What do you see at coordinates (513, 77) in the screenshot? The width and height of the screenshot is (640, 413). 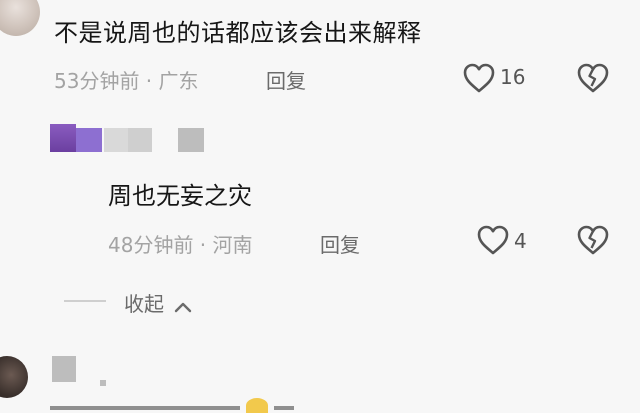 I see `like-count: 16` at bounding box center [513, 77].